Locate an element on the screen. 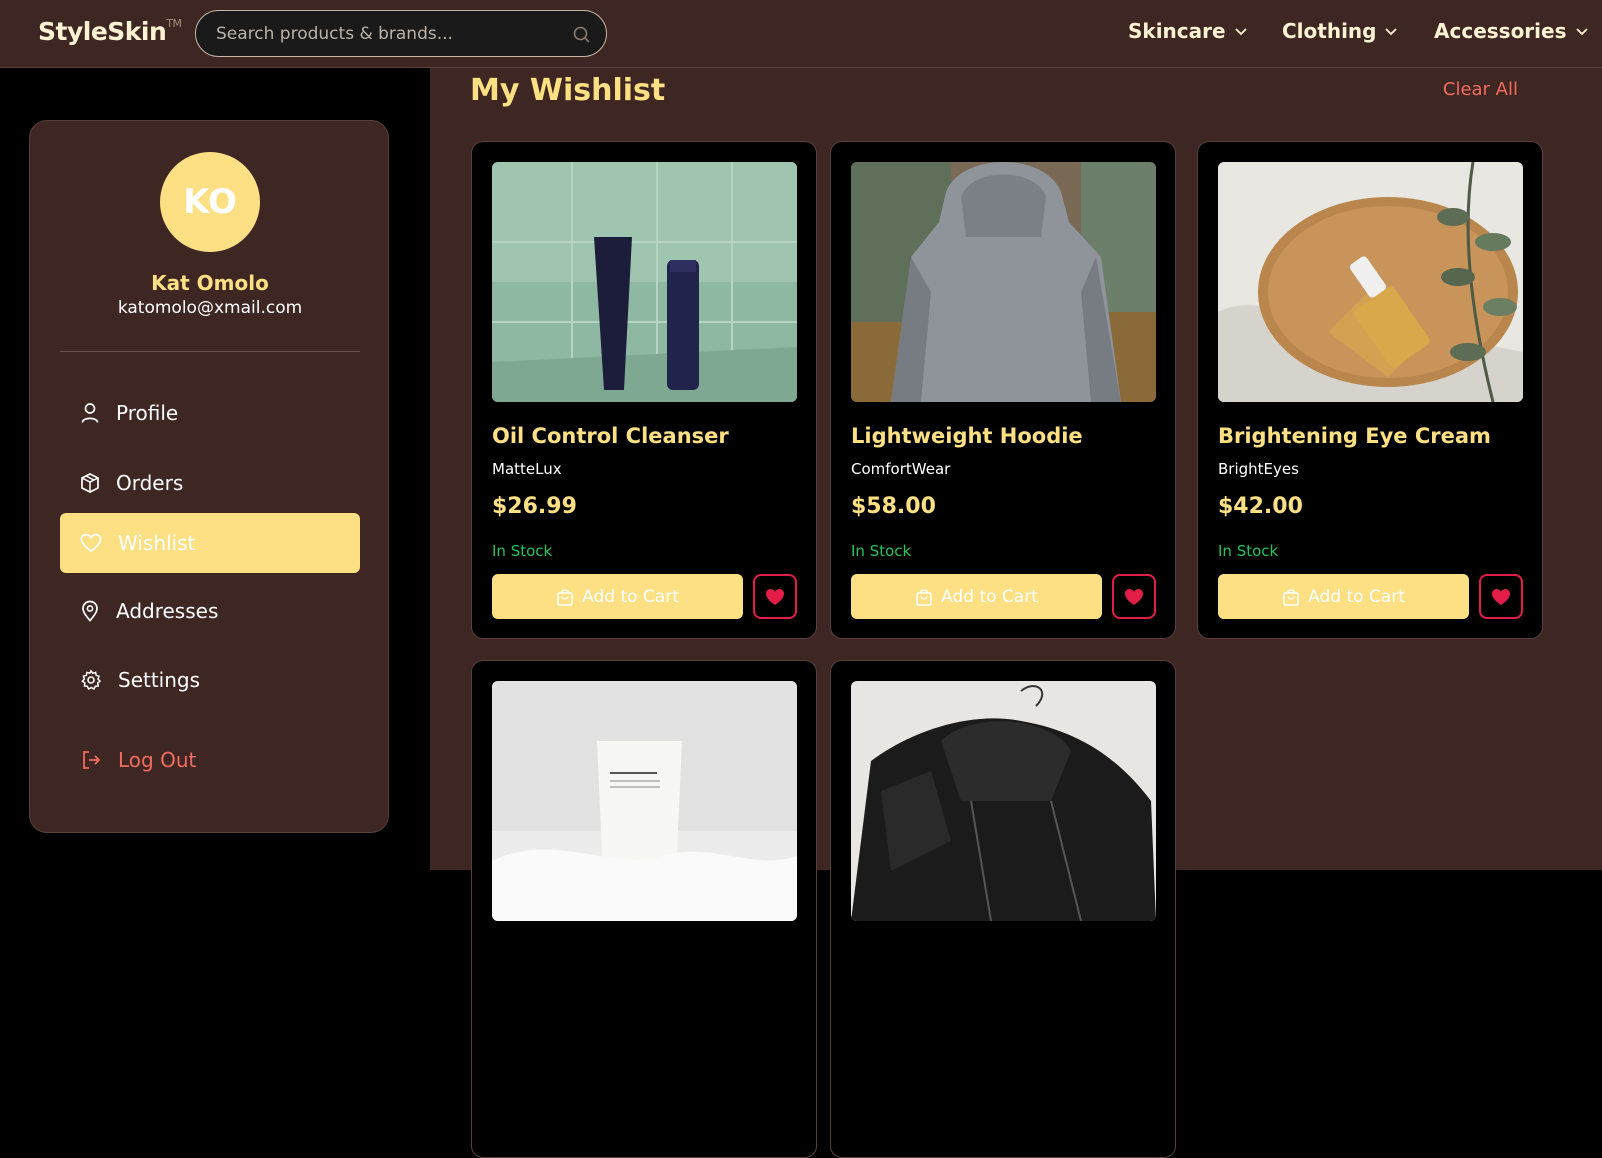 The height and width of the screenshot is (1158, 1602). product-image-hoodie is located at coordinates (1003, 282).